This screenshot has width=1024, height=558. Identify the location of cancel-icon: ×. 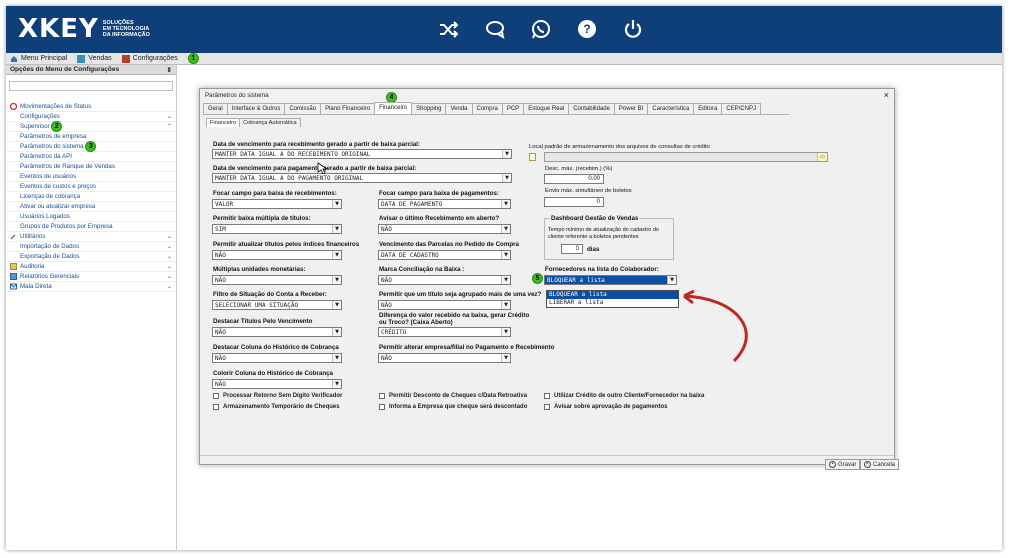
(867, 464).